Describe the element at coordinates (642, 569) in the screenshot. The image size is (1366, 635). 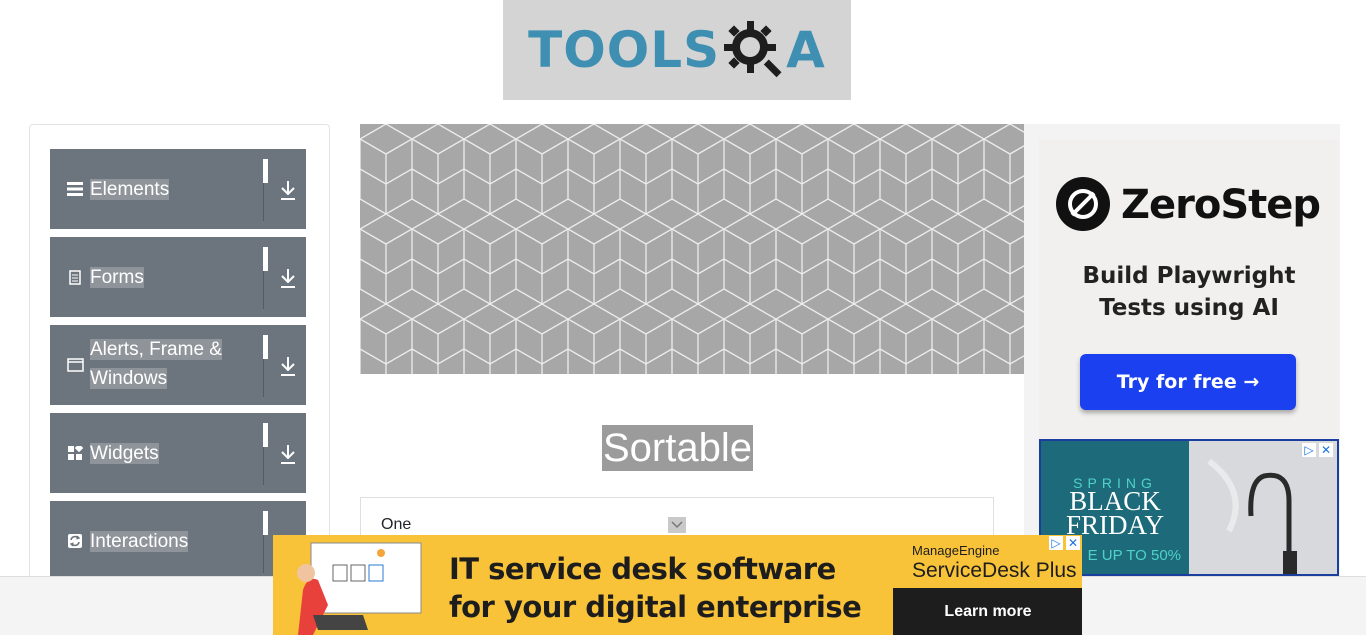
I see `servicedesk-headline-line1: IT service desk software` at that location.